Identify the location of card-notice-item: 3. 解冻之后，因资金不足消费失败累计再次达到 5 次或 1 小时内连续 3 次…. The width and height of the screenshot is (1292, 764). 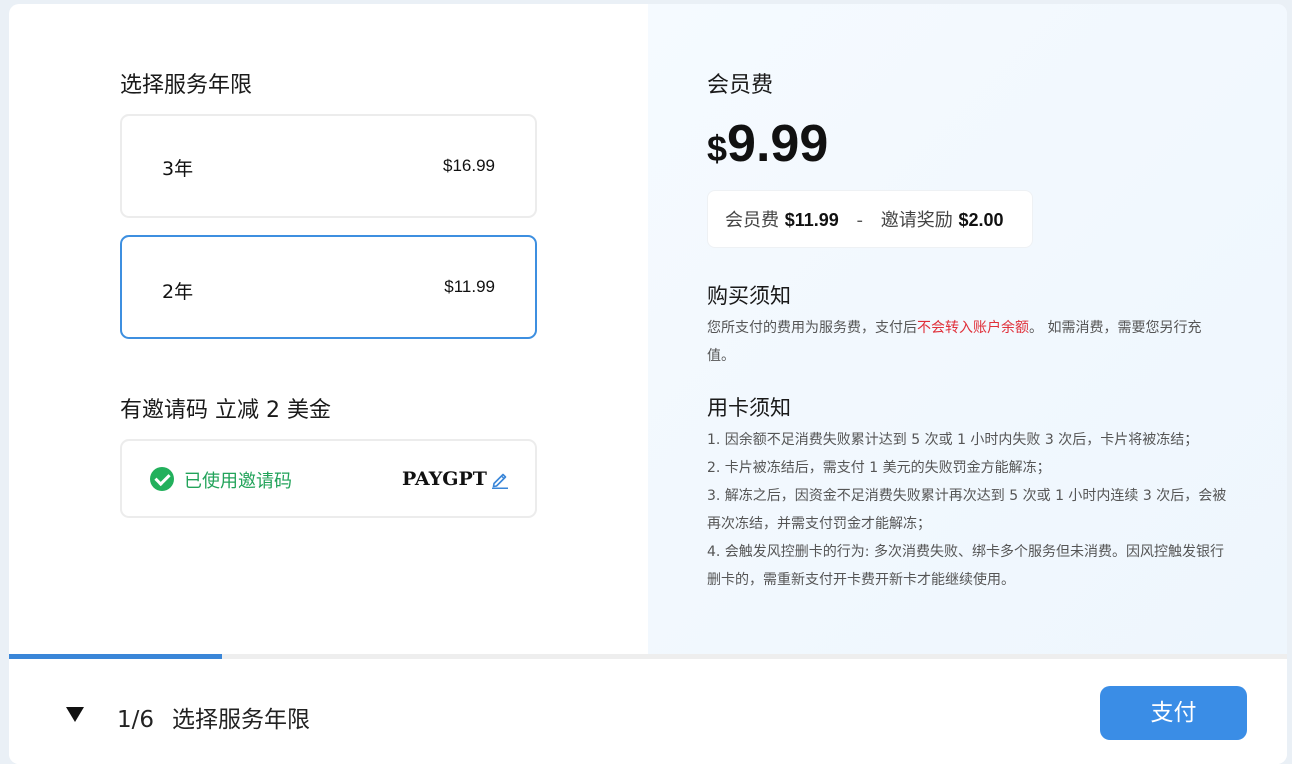
(967, 510).